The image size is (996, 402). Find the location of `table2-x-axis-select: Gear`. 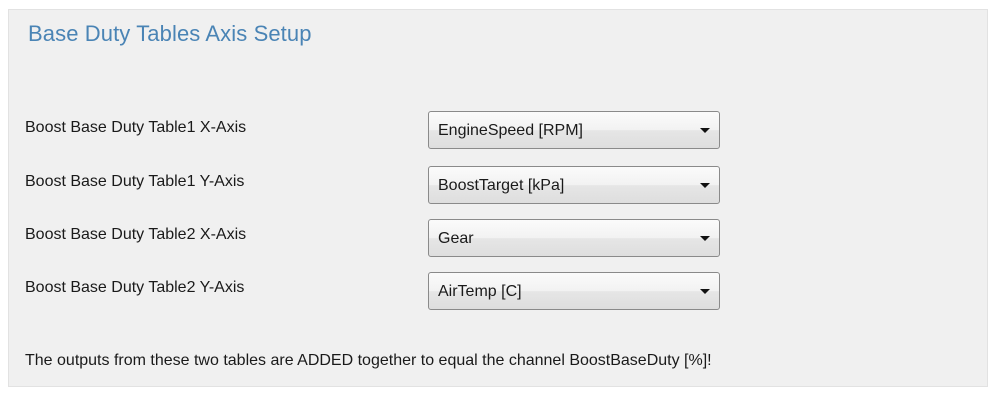

table2-x-axis-select: Gear is located at coordinates (574, 238).